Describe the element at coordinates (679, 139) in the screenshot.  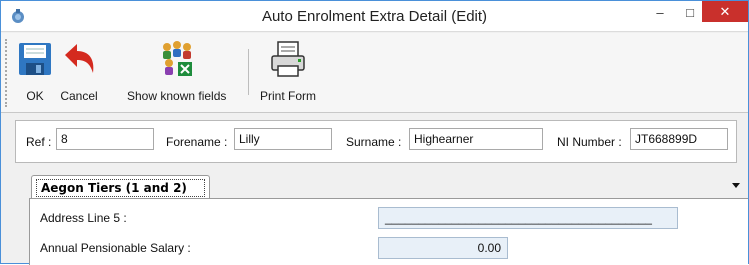
I see `ni-number-field: JT668899D` at that location.